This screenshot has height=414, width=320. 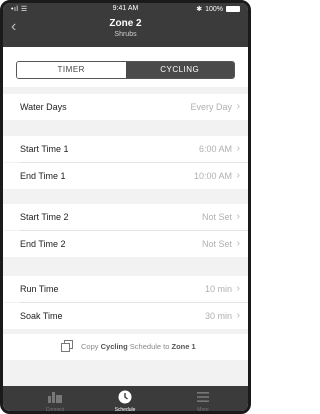 I want to click on copy-icon, so click(x=67, y=346).